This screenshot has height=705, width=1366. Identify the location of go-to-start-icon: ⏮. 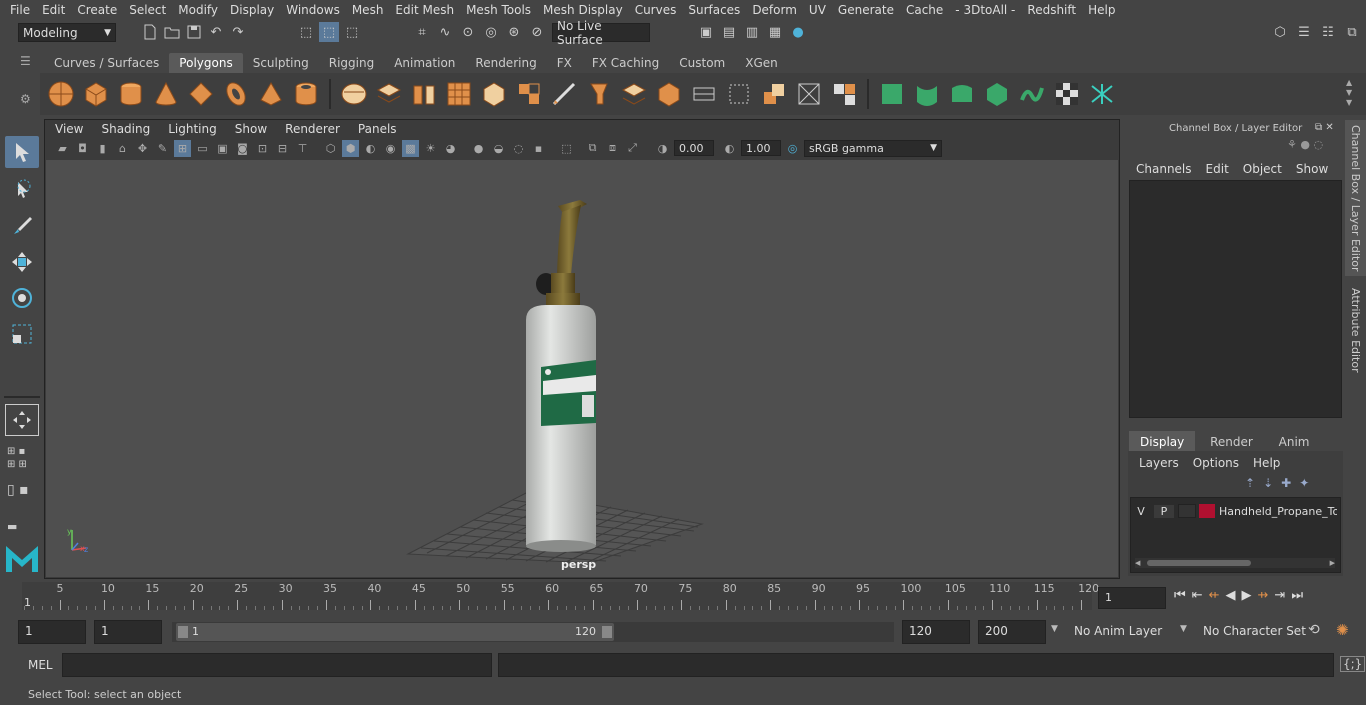
(1180, 595).